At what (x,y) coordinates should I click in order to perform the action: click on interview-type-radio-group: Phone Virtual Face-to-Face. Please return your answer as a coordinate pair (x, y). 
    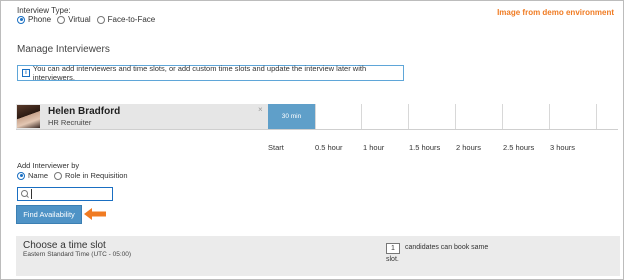
    Looking at the image, I should click on (89, 19).